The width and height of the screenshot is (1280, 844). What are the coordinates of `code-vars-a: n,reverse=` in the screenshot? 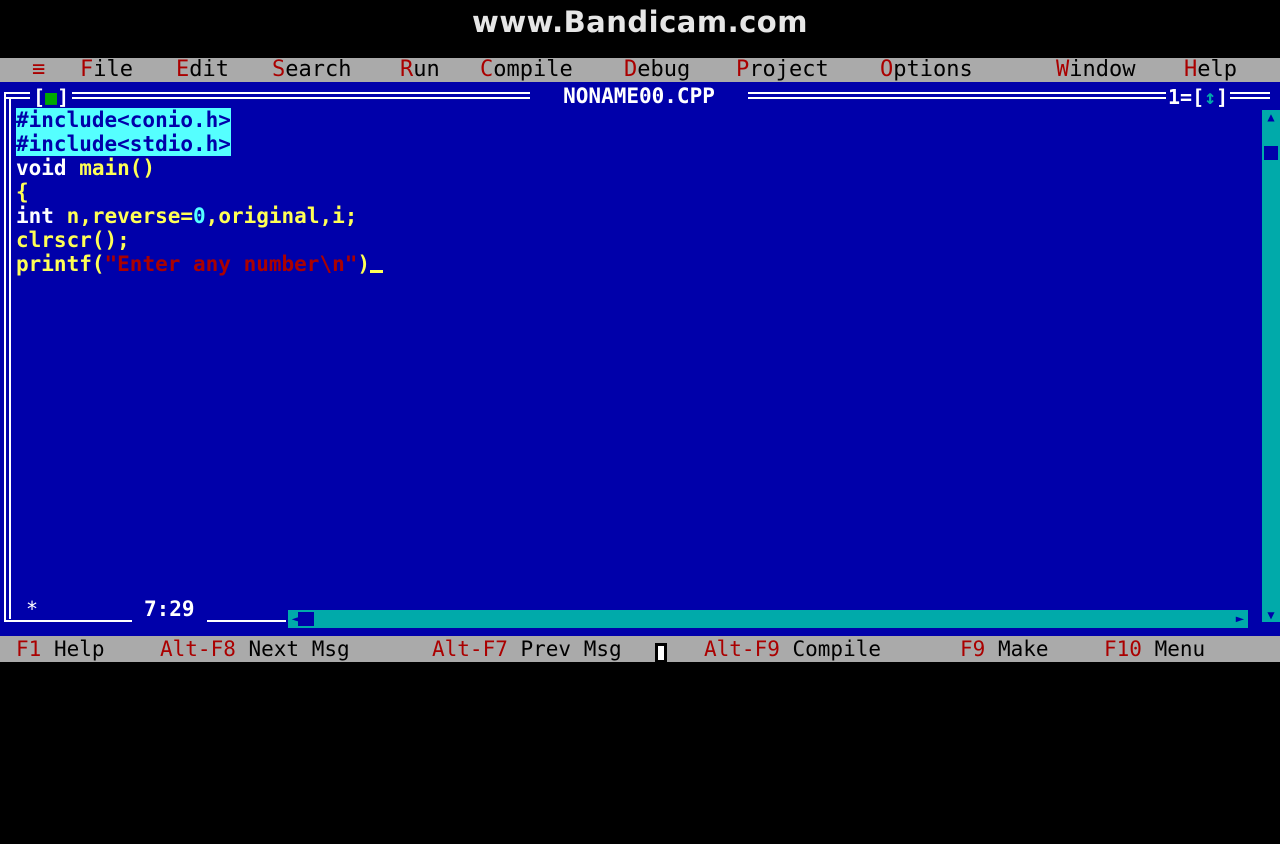 It's located at (123, 216).